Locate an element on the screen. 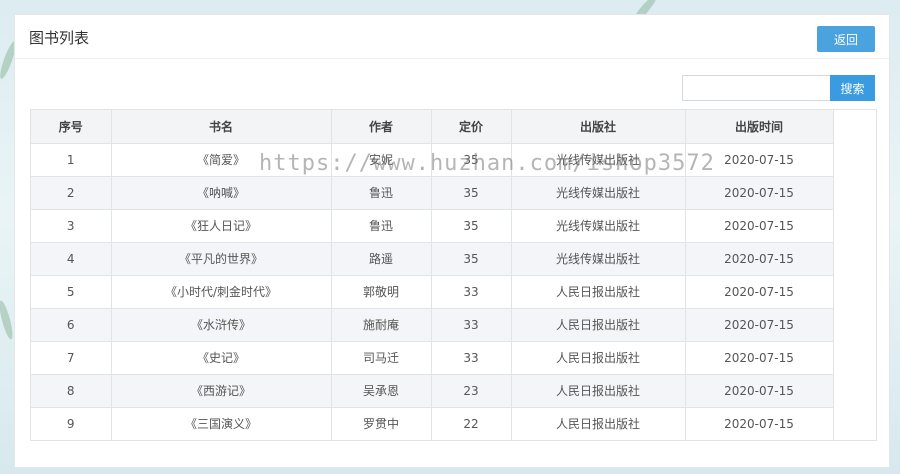 This screenshot has height=474, width=900. cell-index: 2 is located at coordinates (71, 193).